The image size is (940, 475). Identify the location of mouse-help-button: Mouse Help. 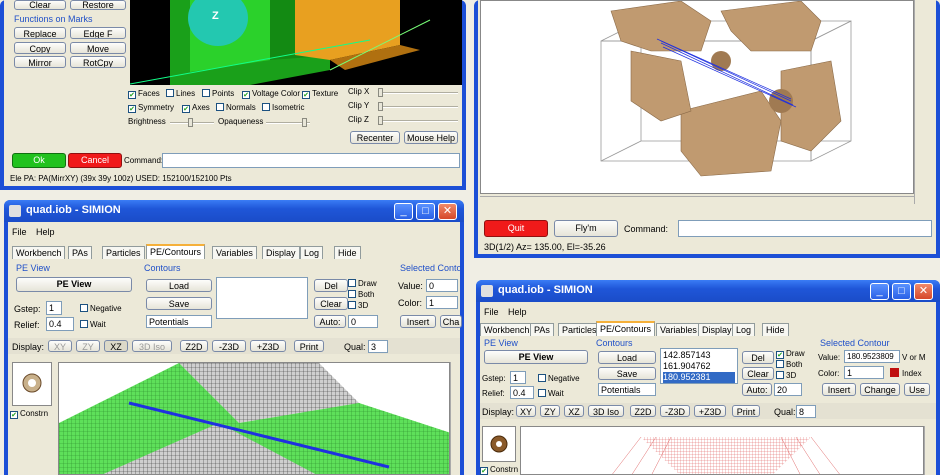
(431, 137).